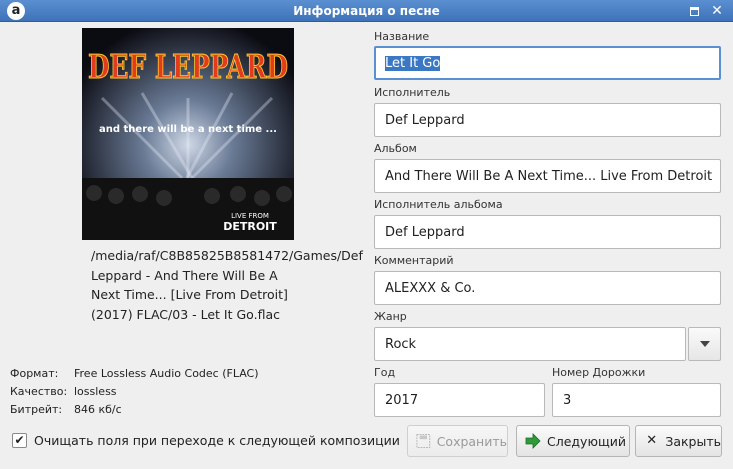  I want to click on quality-label: Качество:, so click(39, 391).